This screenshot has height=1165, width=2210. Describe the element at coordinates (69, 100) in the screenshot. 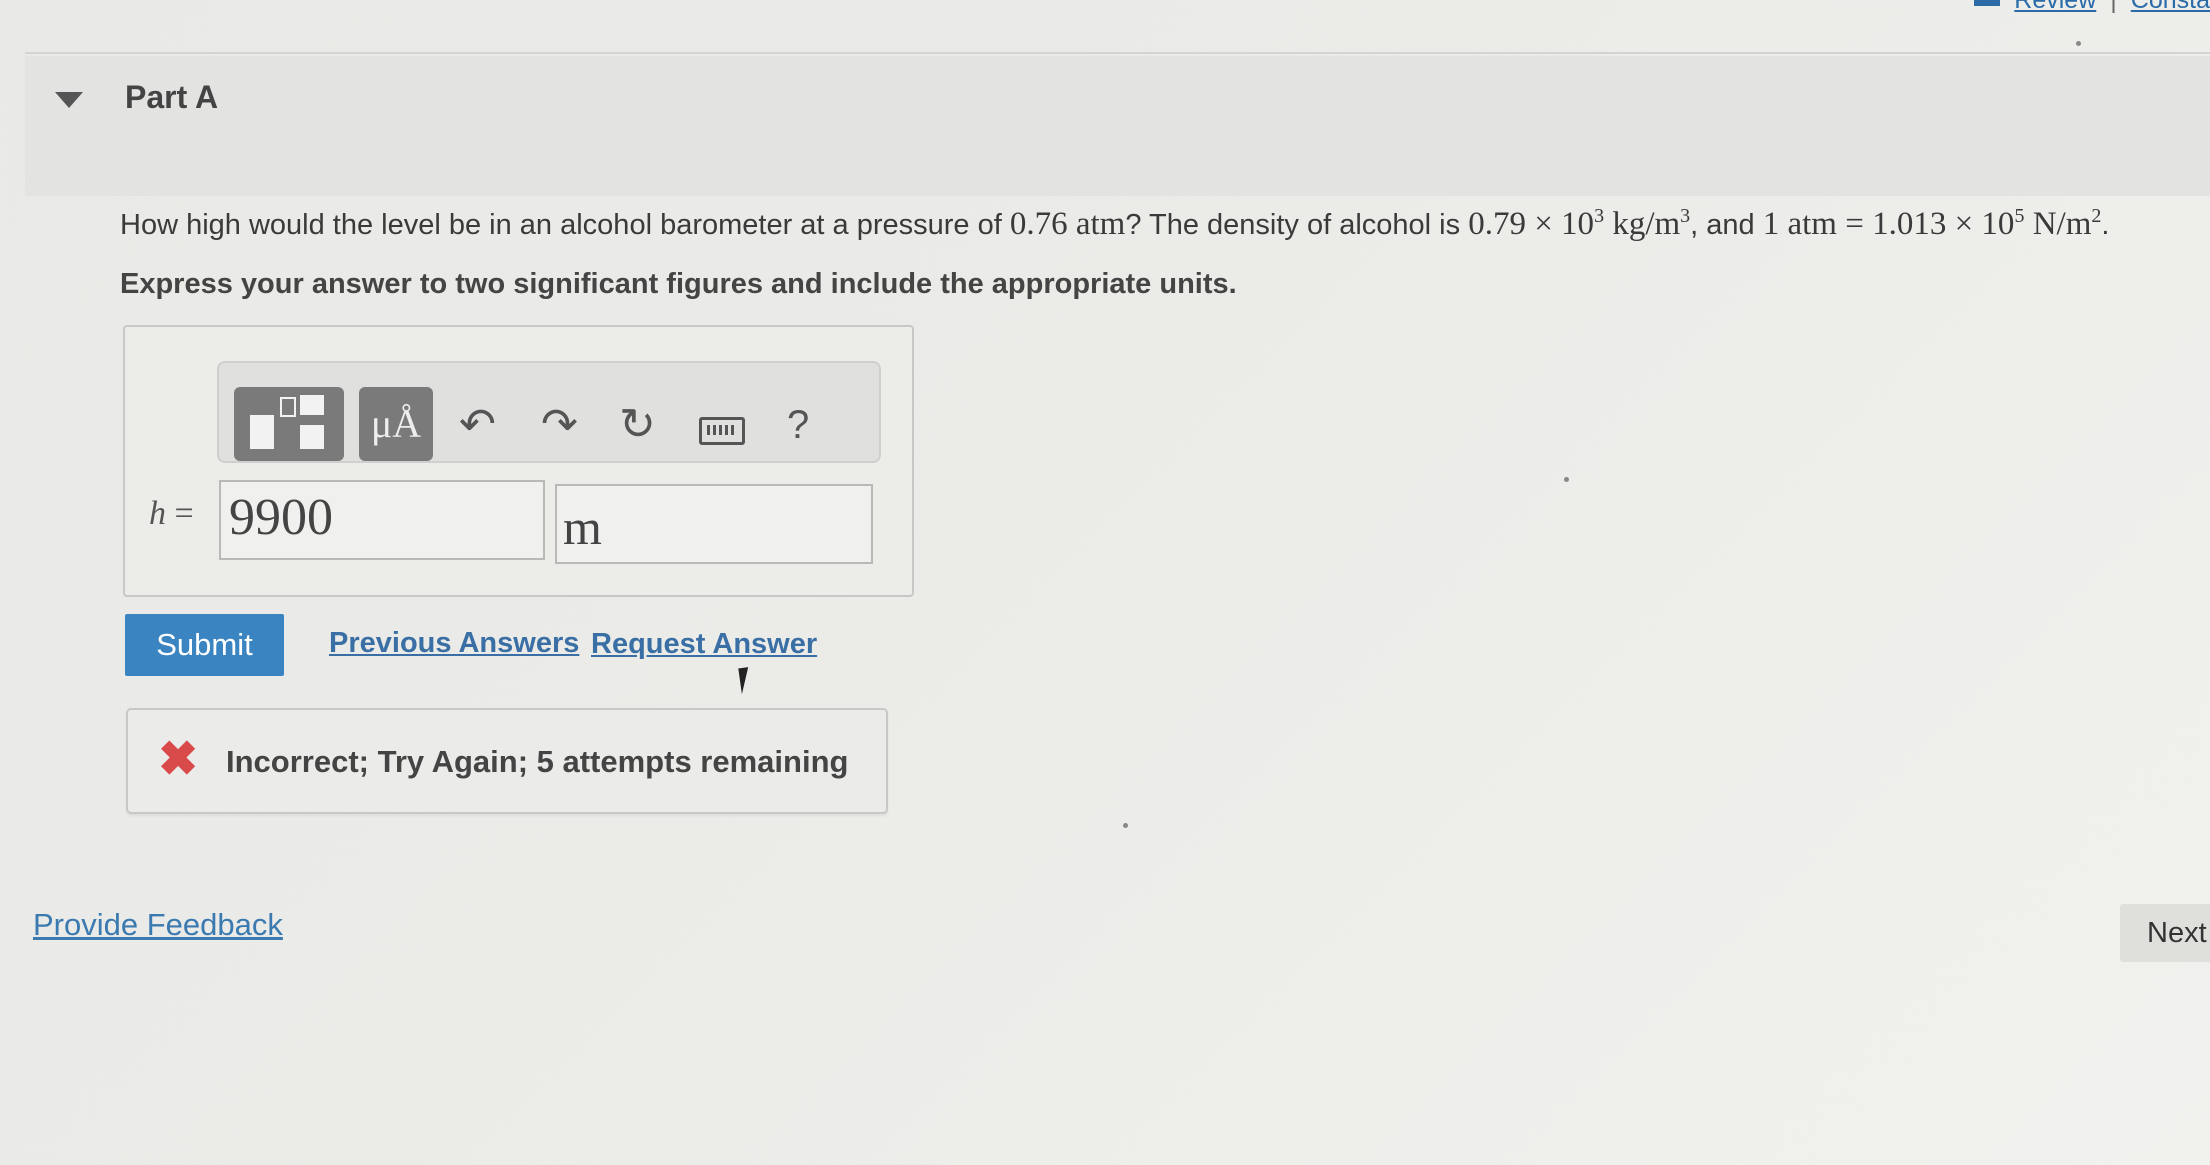

I see `collapse-caret-icon` at that location.